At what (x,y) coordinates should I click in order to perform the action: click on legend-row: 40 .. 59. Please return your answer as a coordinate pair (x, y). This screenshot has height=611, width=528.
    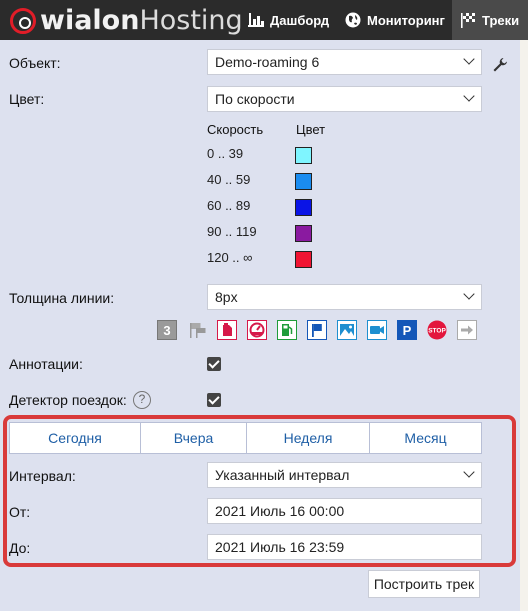
    Looking at the image, I should click on (267, 182).